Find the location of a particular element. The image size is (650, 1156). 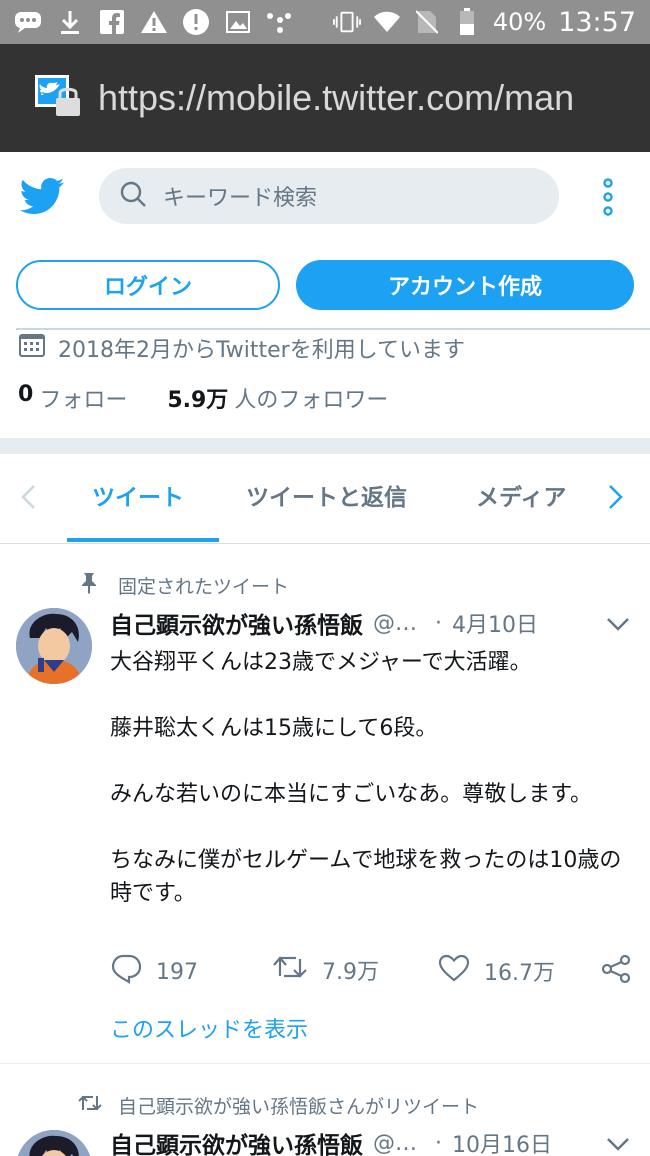

like-count: 16.7万 is located at coordinates (519, 973).